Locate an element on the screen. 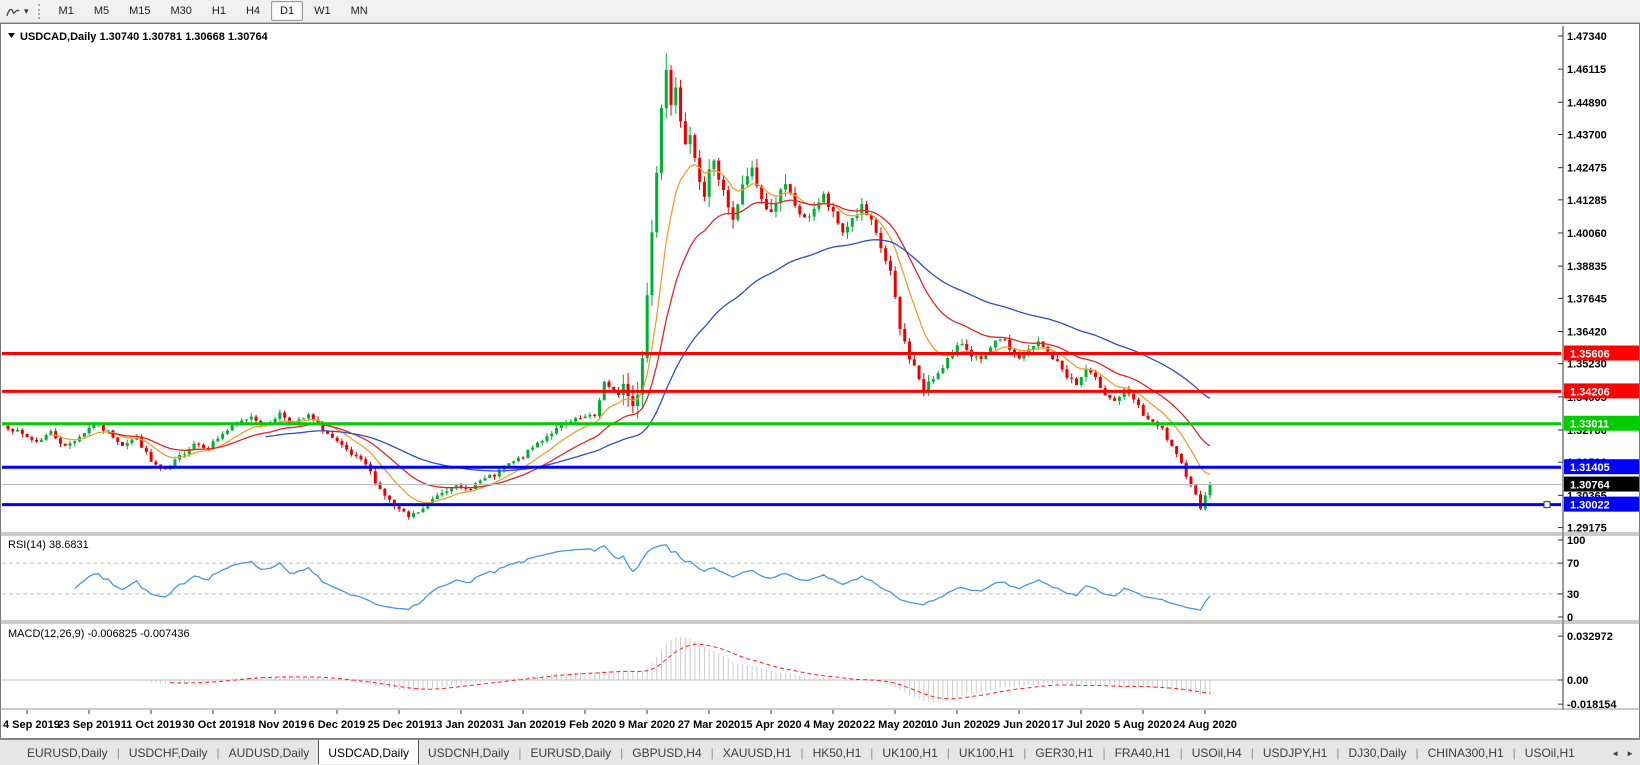  date-tick-label: 18 Nov 2019 is located at coordinates (275, 725).